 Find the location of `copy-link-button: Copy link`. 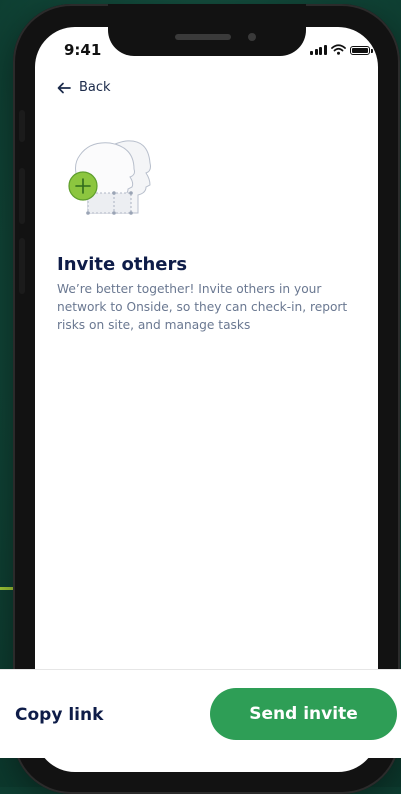

copy-link-button: Copy link is located at coordinates (59, 715).